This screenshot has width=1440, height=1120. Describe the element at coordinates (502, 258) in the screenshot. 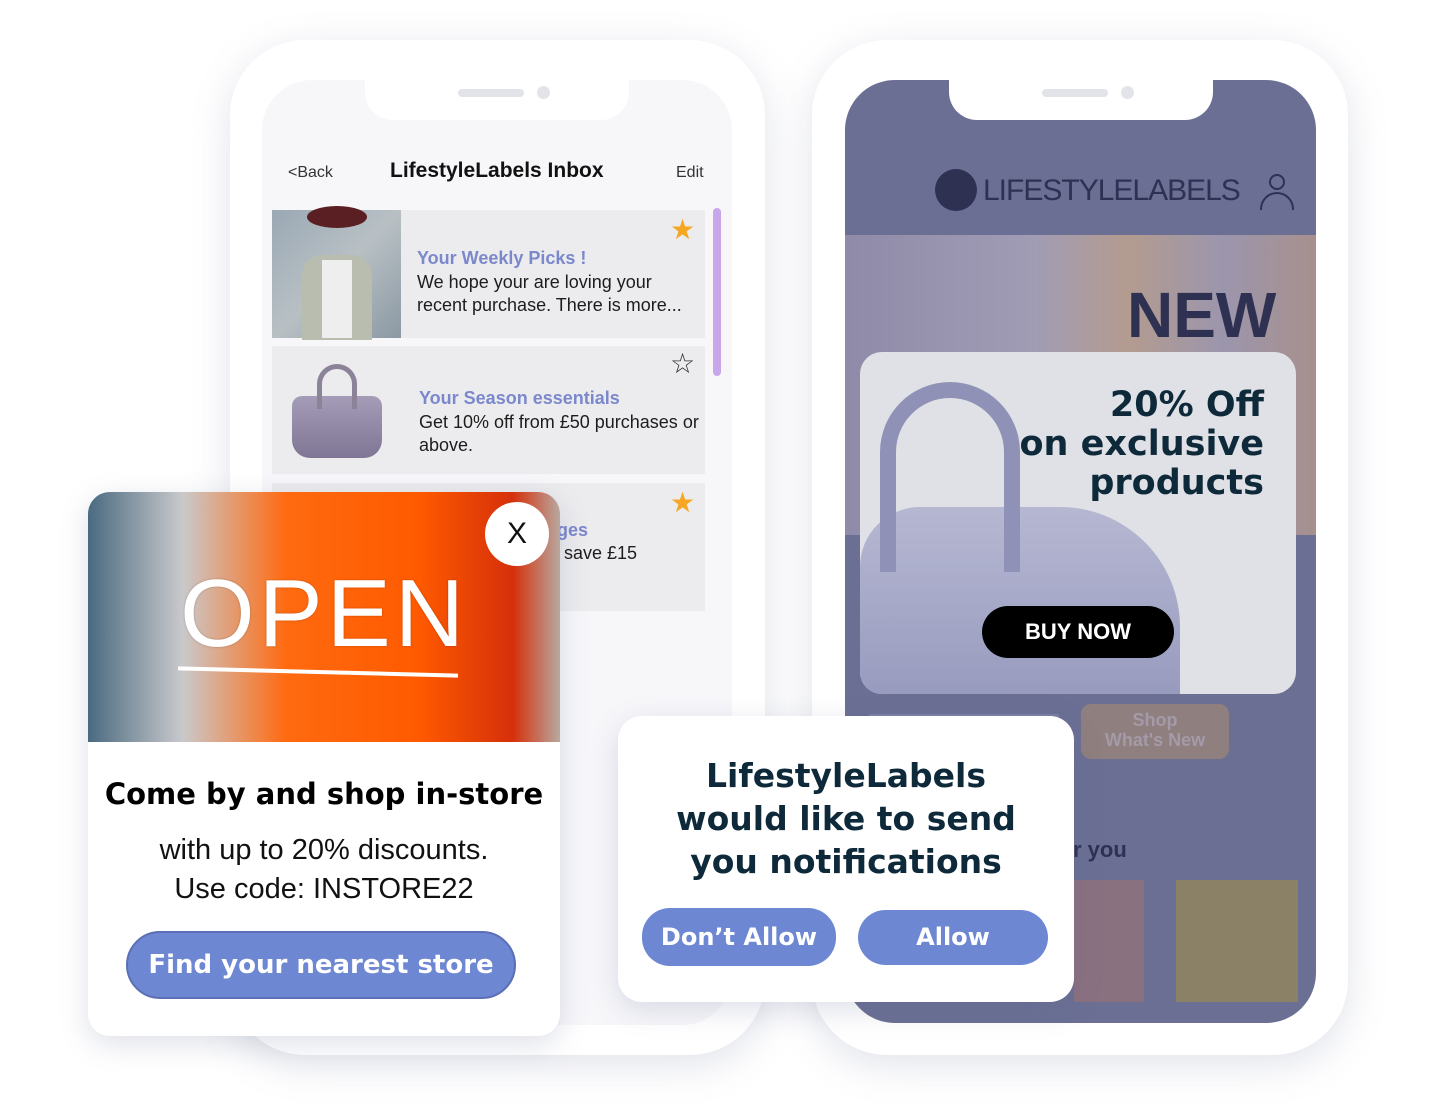

I see `message-title: Your Weekly Picks !` at that location.